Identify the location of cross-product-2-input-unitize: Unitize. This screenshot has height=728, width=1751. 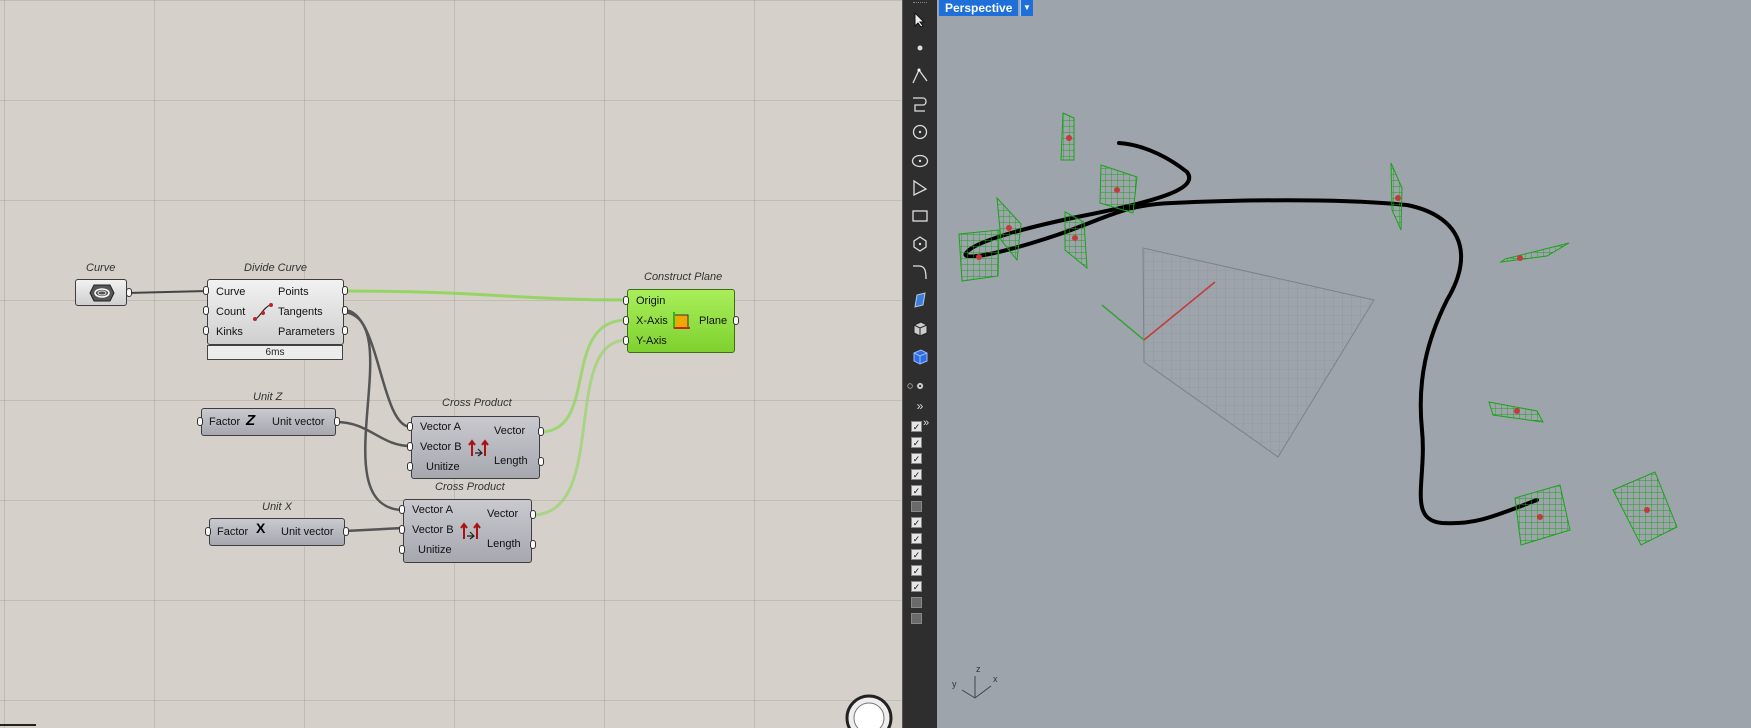
(435, 550).